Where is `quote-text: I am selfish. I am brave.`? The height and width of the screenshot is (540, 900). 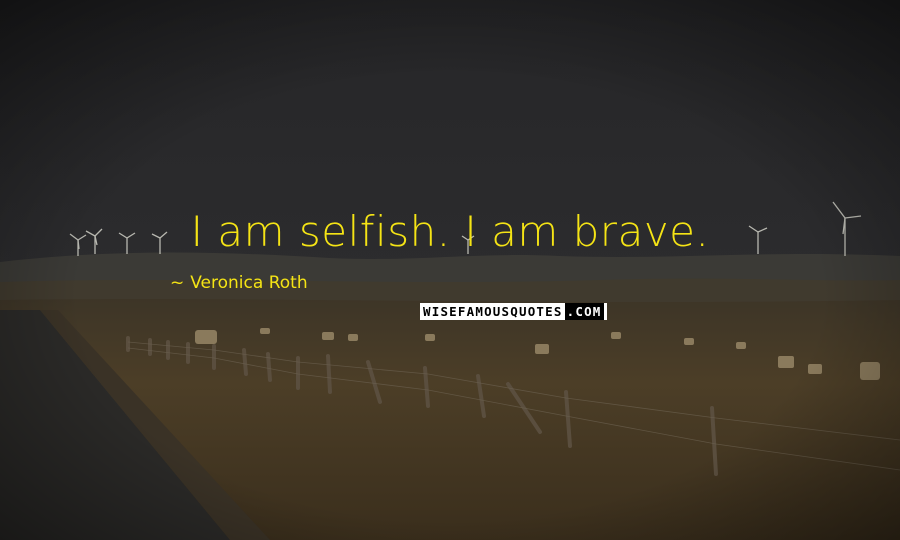
quote-text: I am selfish. I am brave. is located at coordinates (450, 232).